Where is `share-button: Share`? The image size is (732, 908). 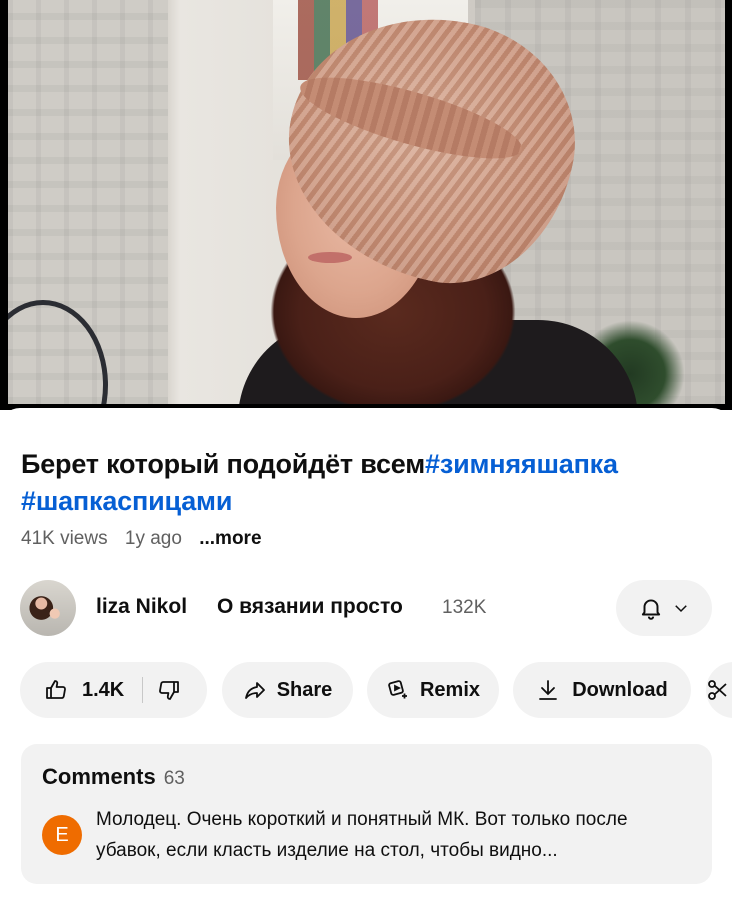 share-button: Share is located at coordinates (287, 690).